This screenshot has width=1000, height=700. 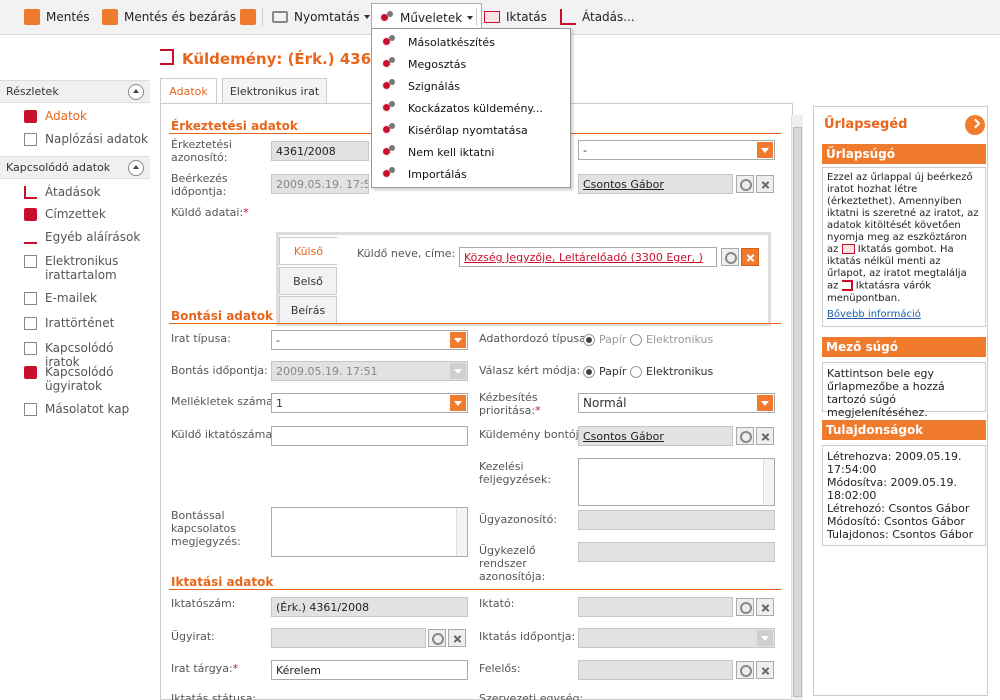 I want to click on sidebar-item-e-content: Elektronikus irattartalom, so click(x=75, y=272).